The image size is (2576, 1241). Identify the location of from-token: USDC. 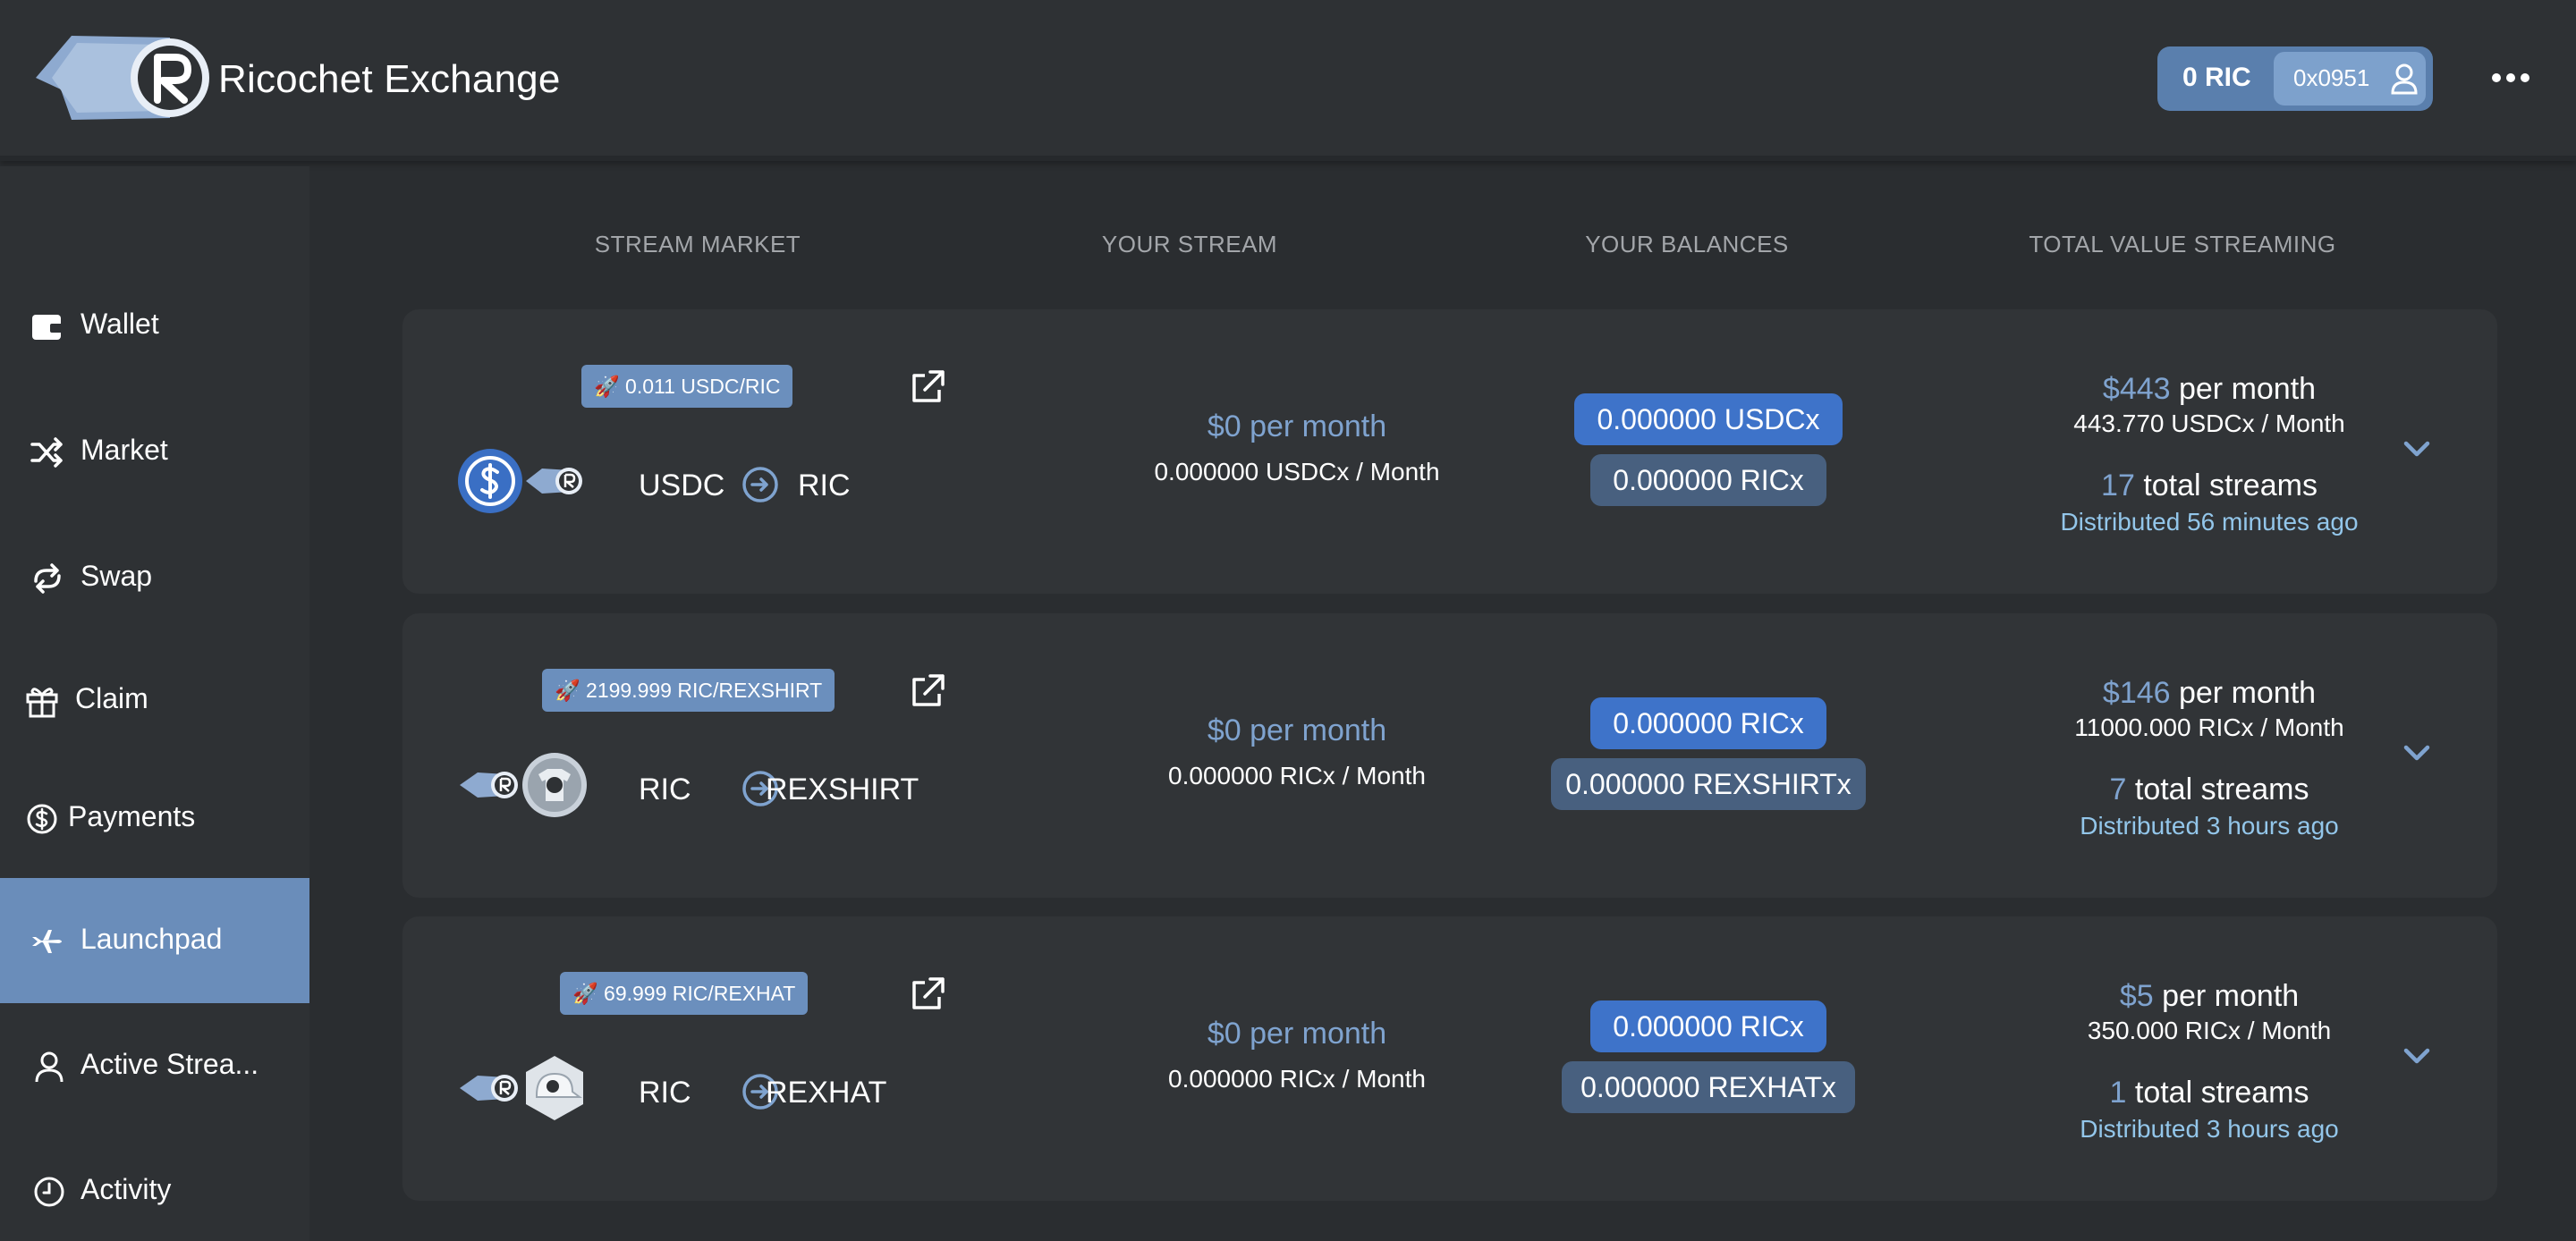
(682, 485).